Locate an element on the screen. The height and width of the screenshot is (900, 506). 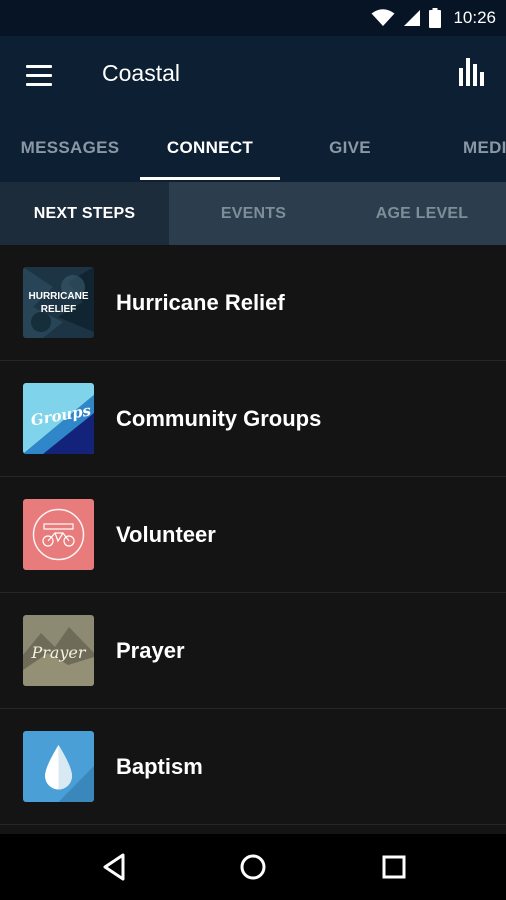
cellular-signal-icon is located at coordinates (412, 18).